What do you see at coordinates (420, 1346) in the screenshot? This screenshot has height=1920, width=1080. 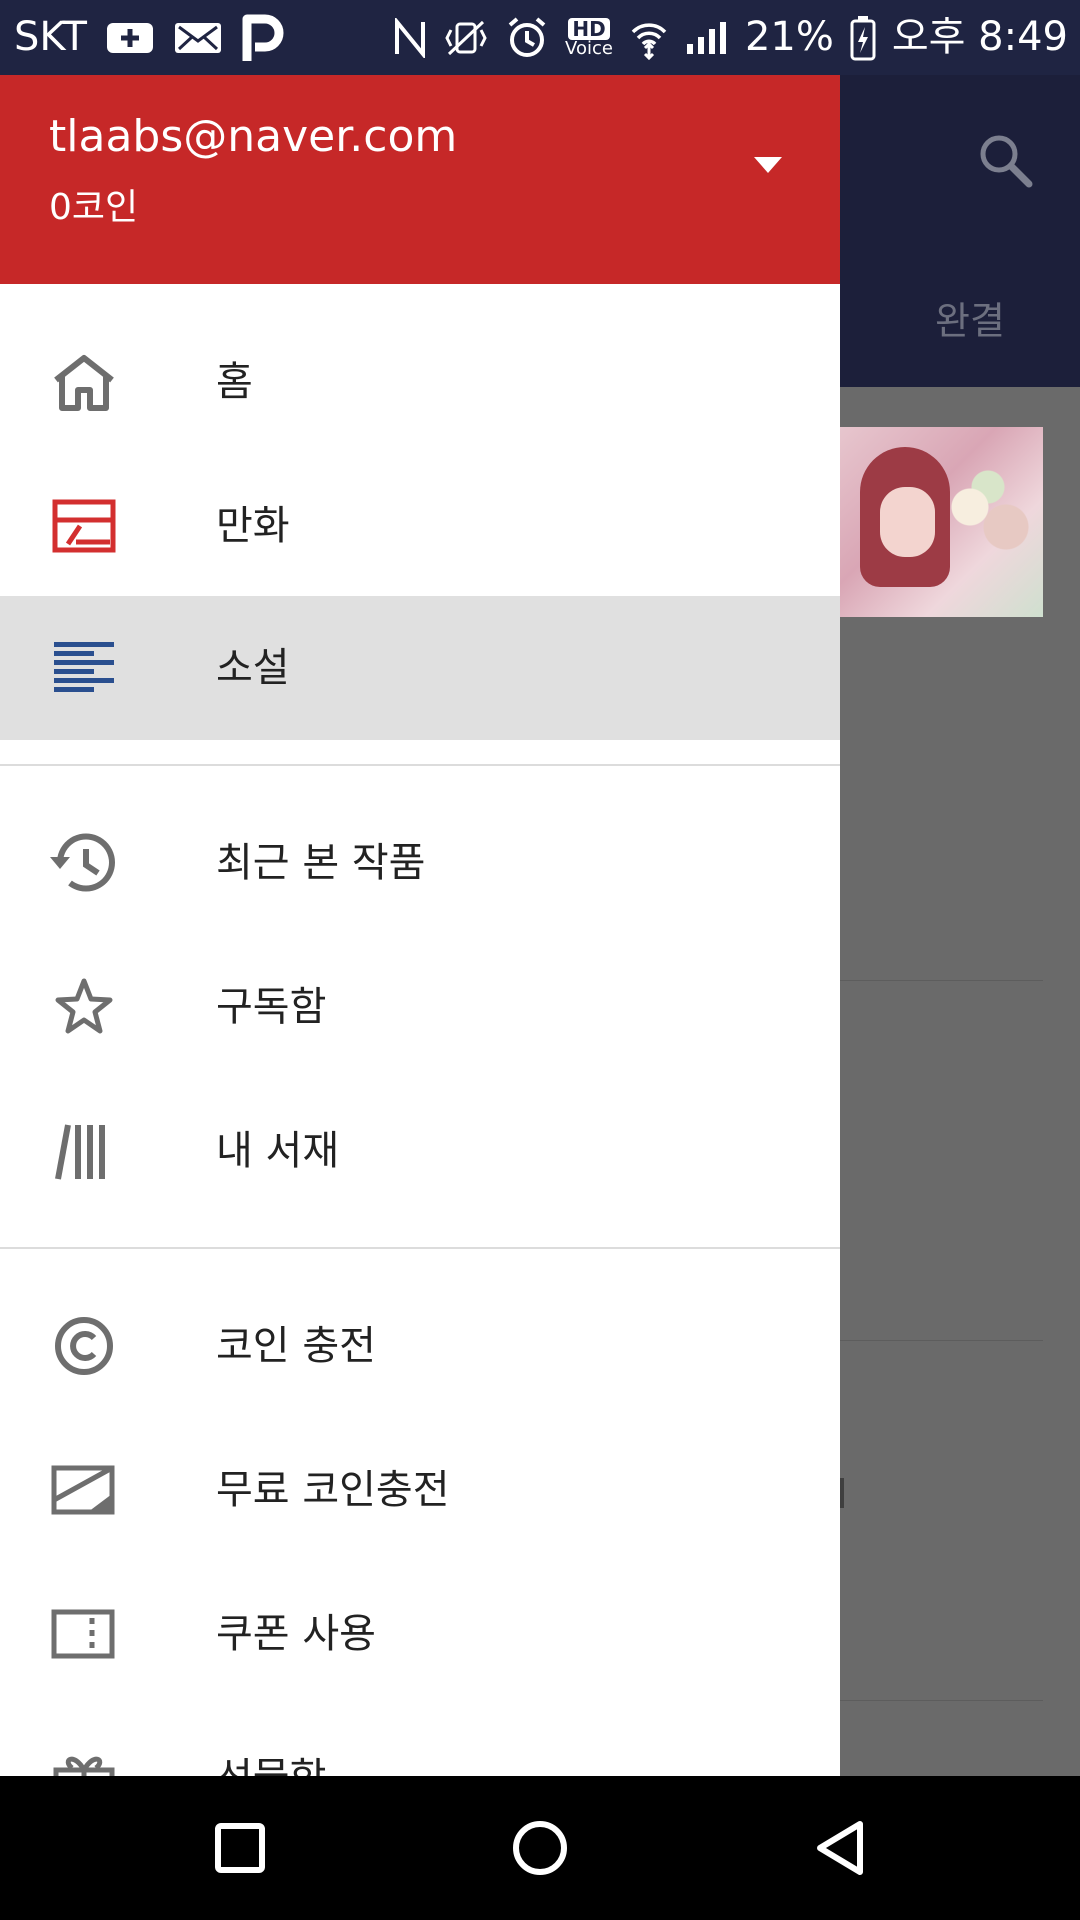 I see `menu-item-coin-charge: 코인 충전` at bounding box center [420, 1346].